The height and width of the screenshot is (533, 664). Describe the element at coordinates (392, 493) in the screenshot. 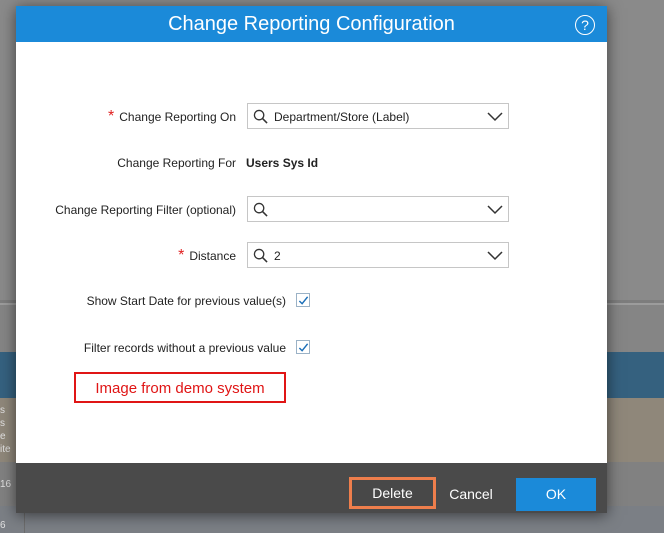

I see `delete-button: Delete` at that location.